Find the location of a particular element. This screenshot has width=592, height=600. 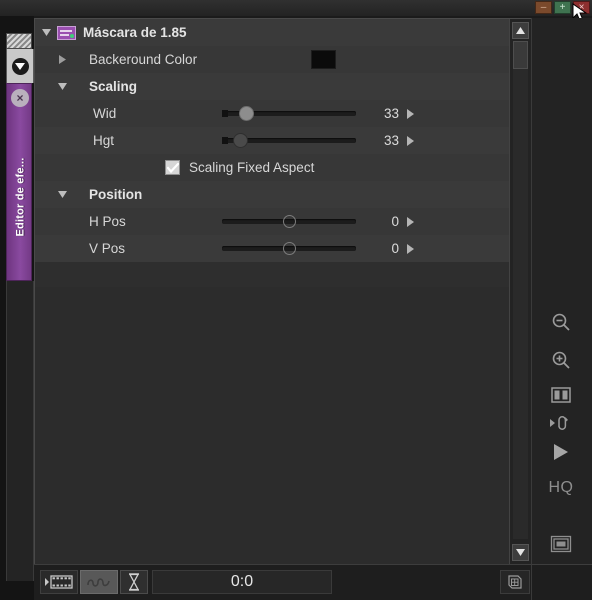

filmstrip-icon is located at coordinates (59, 582).